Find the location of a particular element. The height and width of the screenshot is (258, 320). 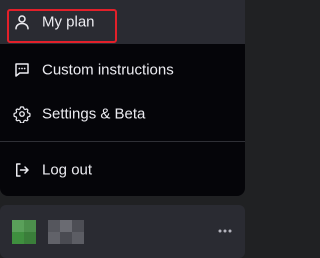

gear-icon is located at coordinates (22, 114).